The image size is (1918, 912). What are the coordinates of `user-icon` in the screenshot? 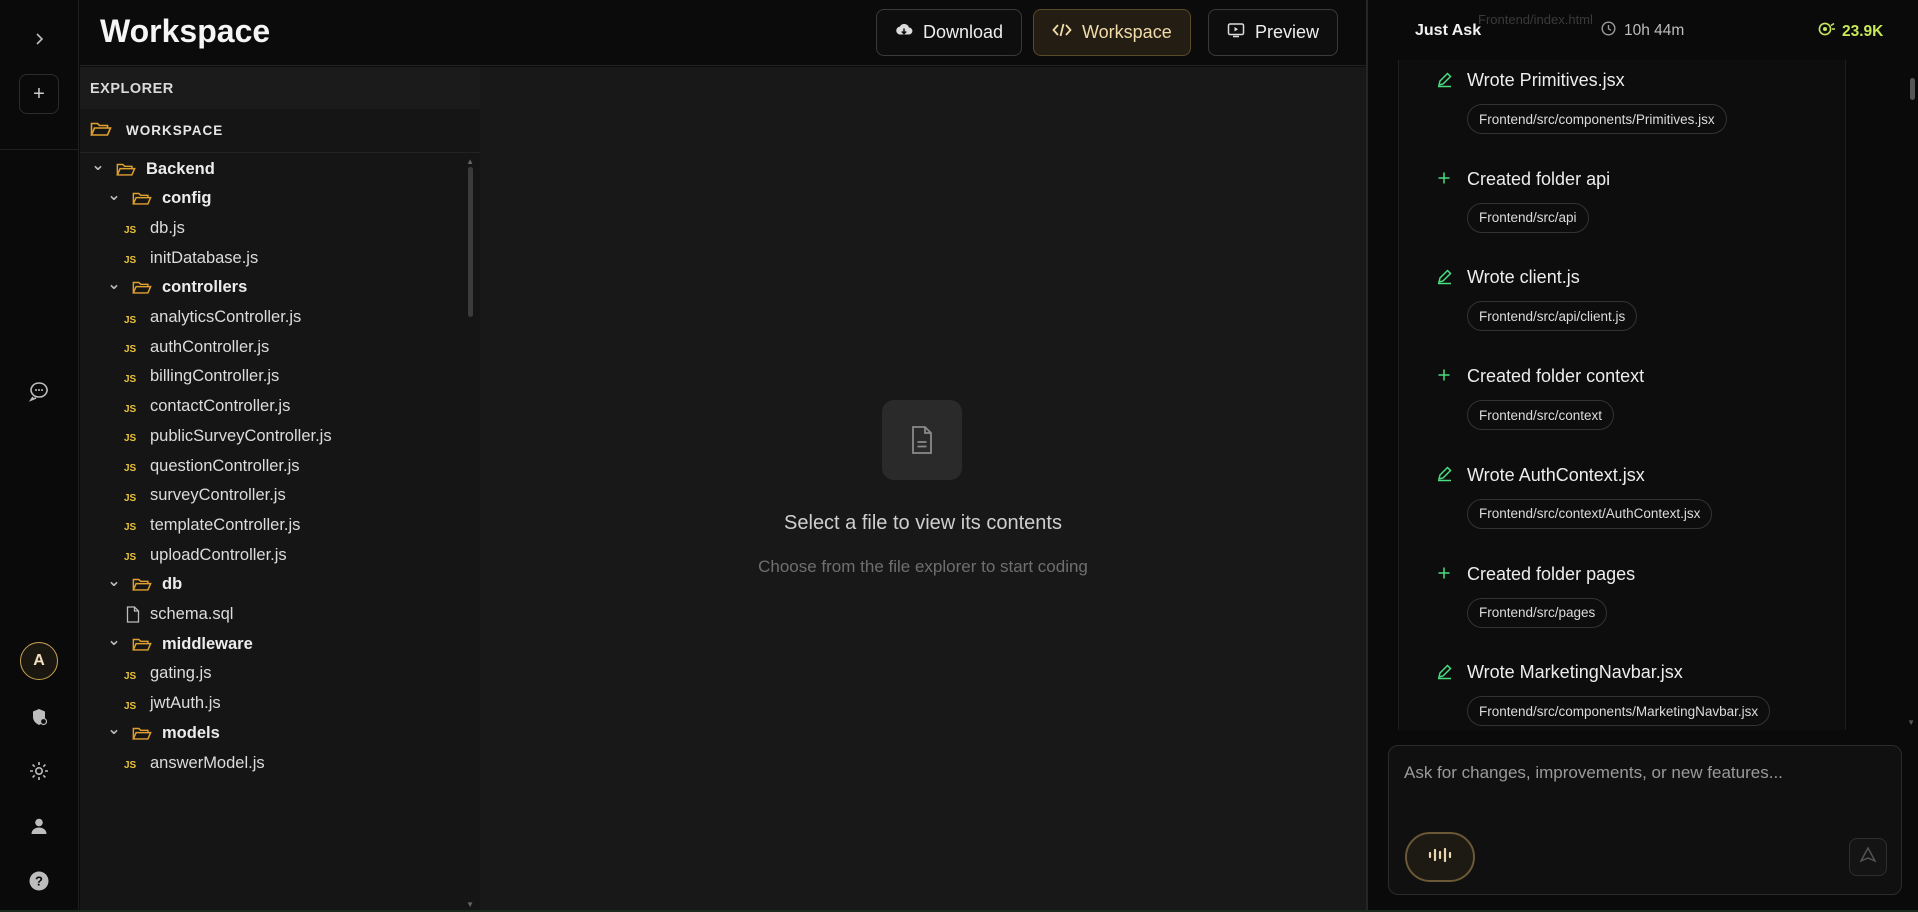 It's located at (39, 826).